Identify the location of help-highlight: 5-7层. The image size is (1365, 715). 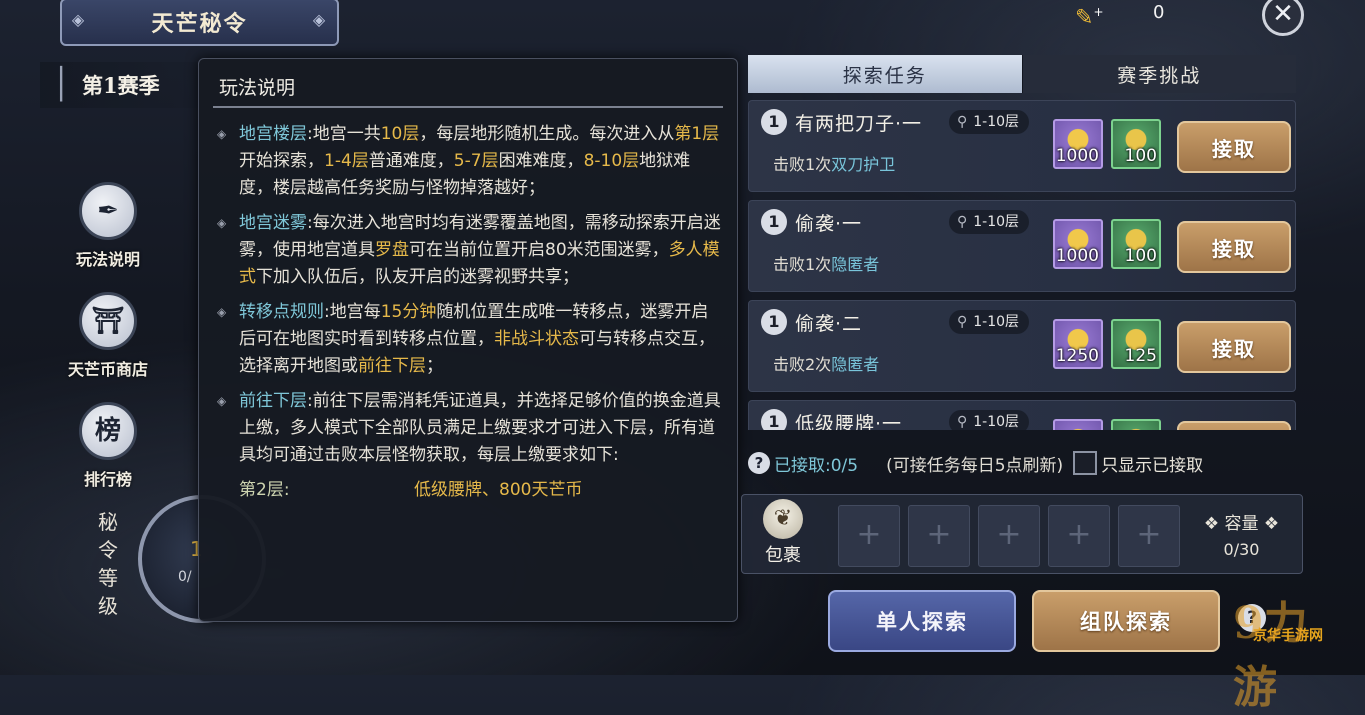
(476, 161).